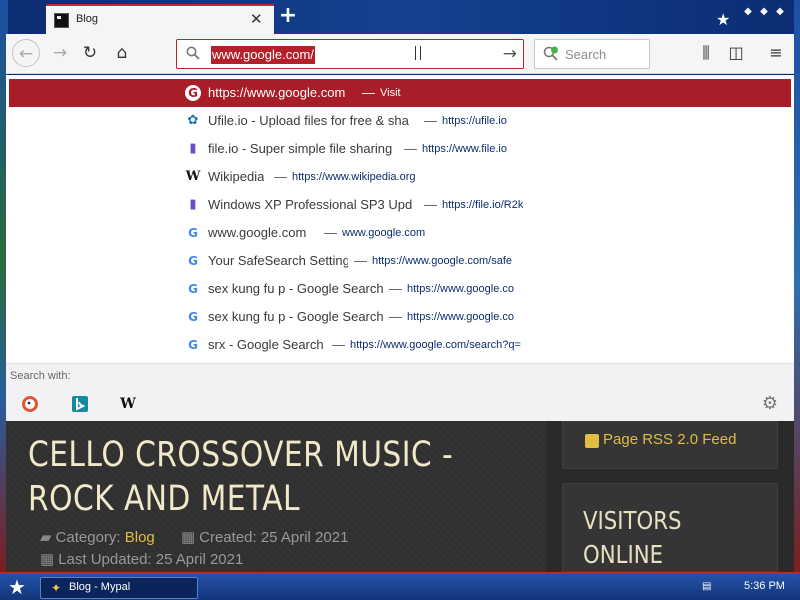 This screenshot has width=800, height=600. I want to click on url-bar: www.google.com/ →, so click(350, 54).